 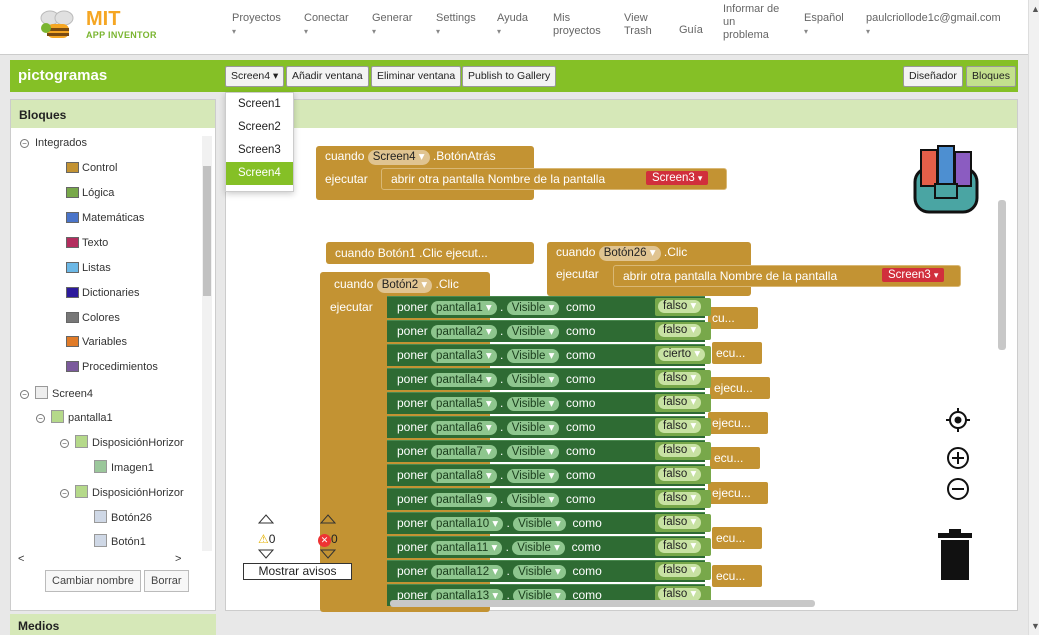 What do you see at coordinates (958, 489) in the screenshot?
I see `zoom-out-icon` at bounding box center [958, 489].